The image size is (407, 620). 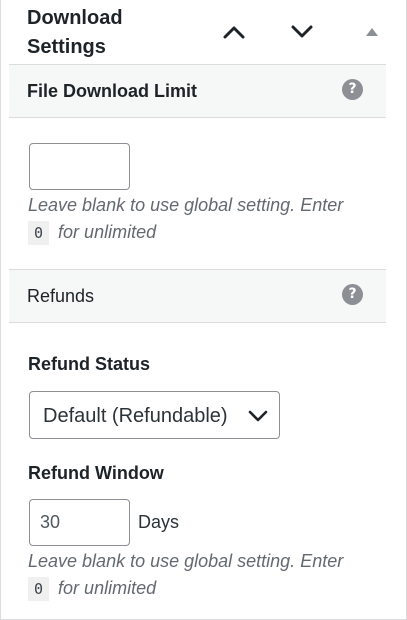 I want to click on refund-status-label: Refund Status, so click(x=89, y=364).